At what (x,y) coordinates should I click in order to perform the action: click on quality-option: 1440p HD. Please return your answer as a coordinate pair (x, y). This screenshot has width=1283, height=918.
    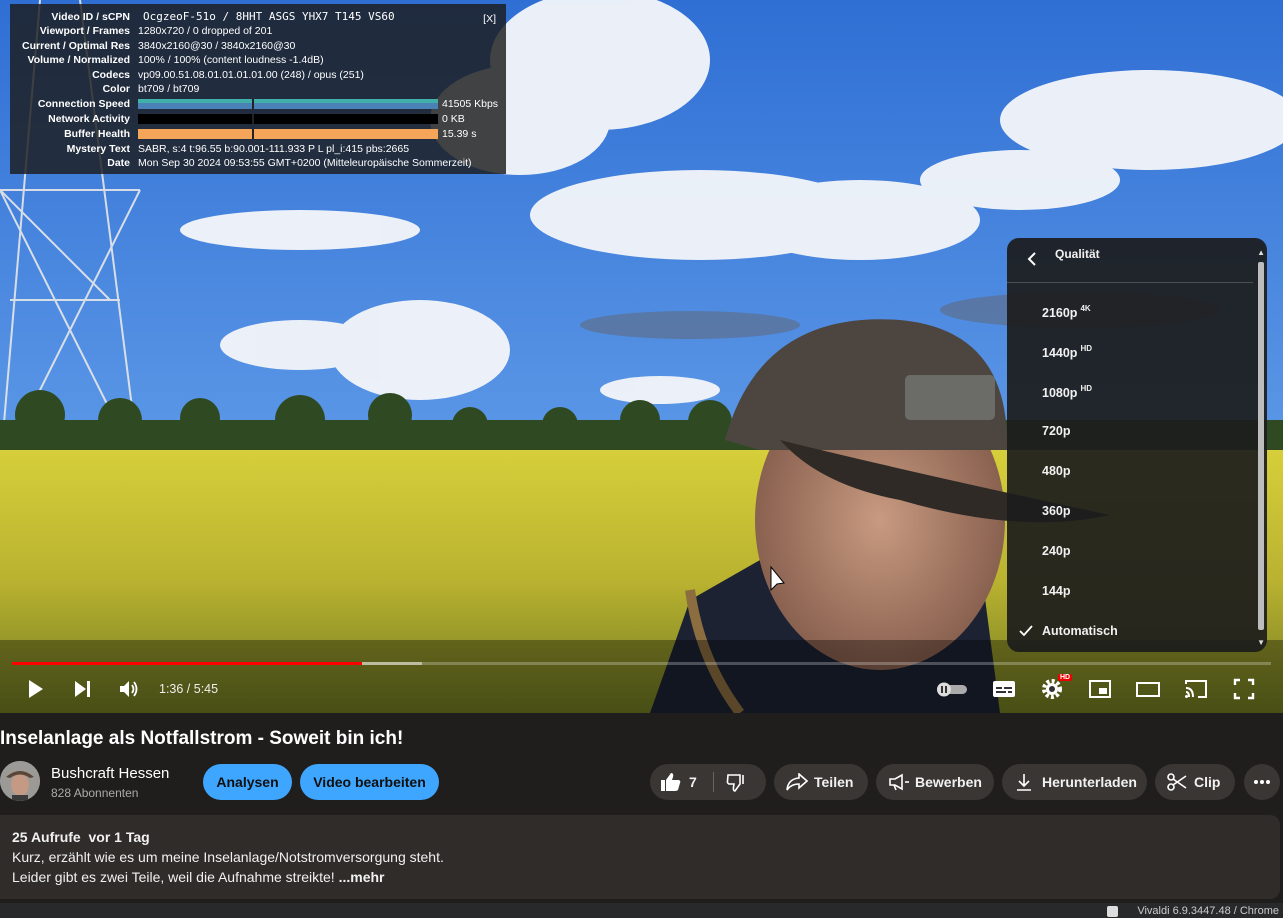
    Looking at the image, I should click on (1130, 350).